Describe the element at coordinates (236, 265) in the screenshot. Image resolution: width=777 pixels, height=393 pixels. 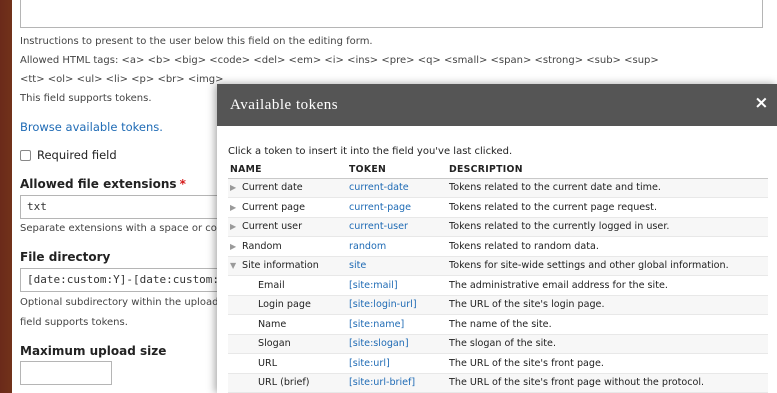
I see `collapse-arrow-icon: ▼` at that location.